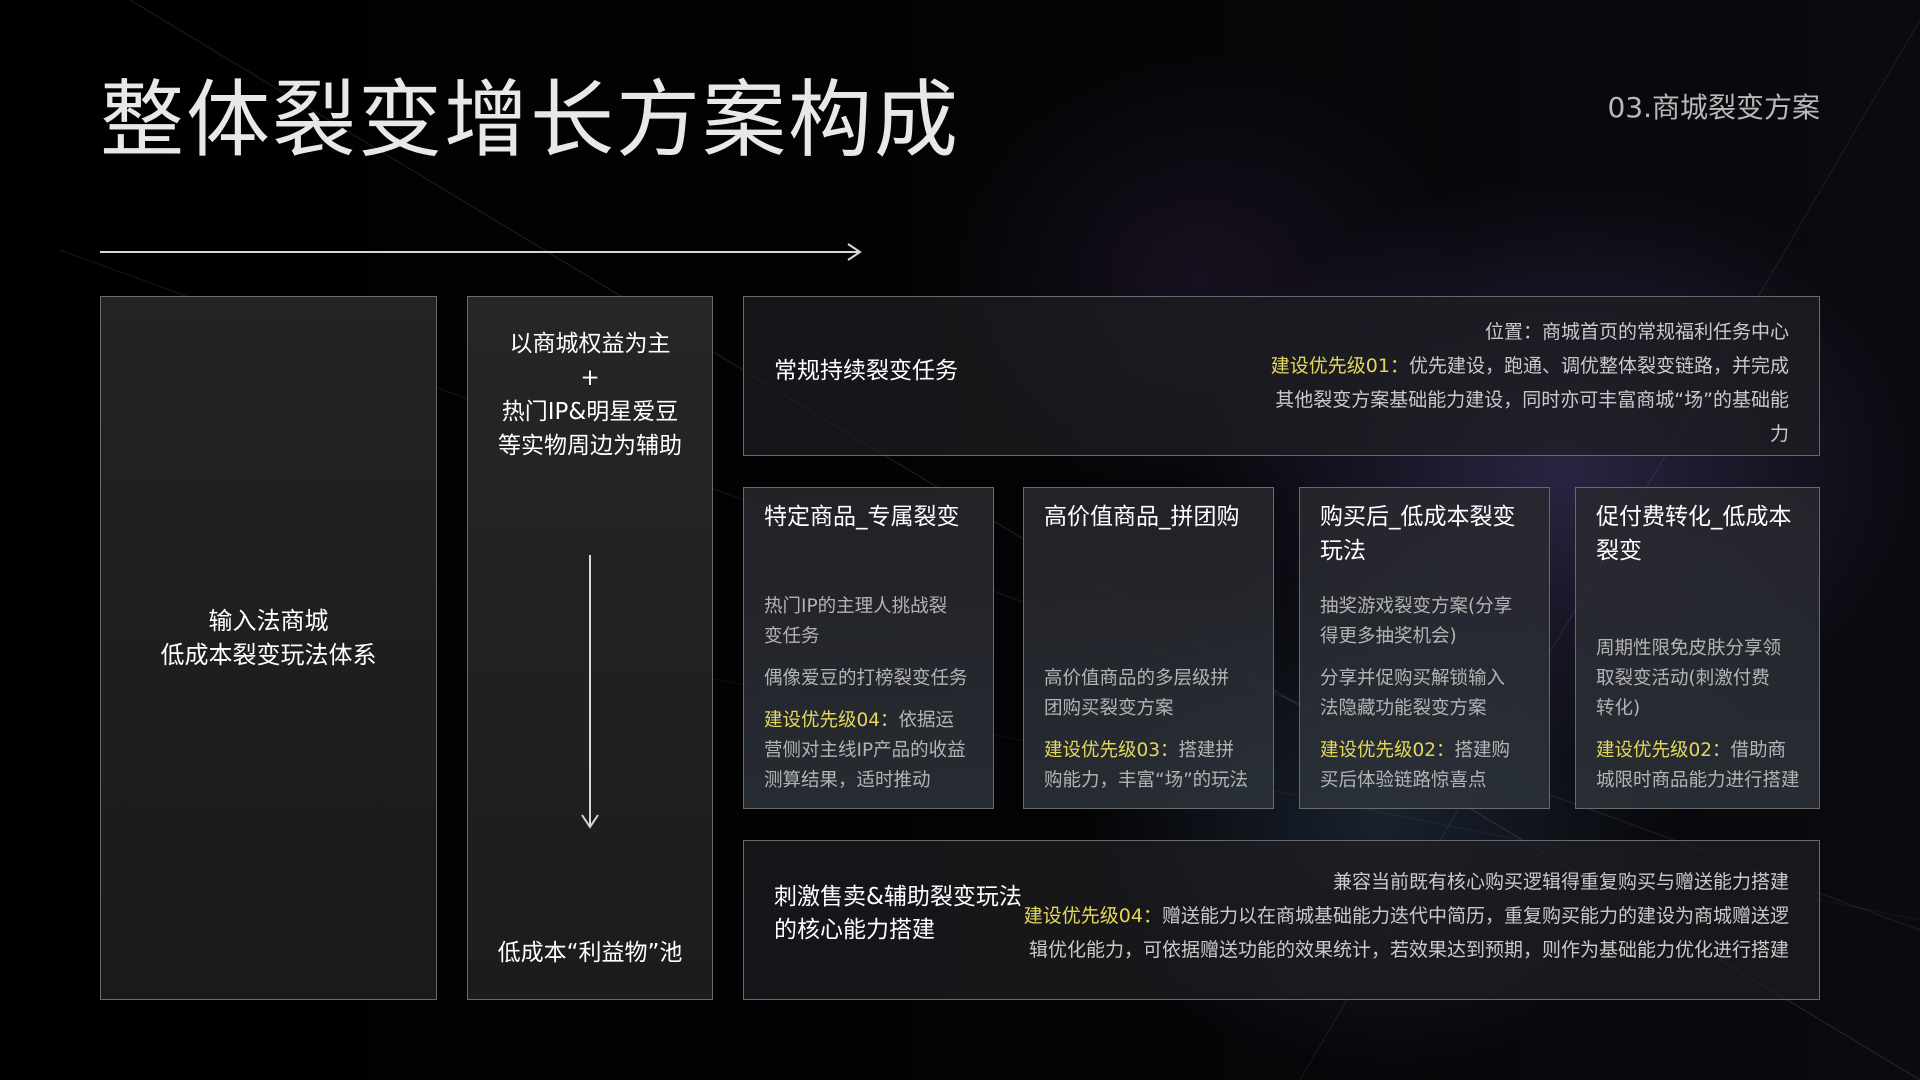 This screenshot has width=1920, height=1080. Describe the element at coordinates (1109, 708) in the screenshot. I see `card-desc-line: 团购买裂变方案` at that location.